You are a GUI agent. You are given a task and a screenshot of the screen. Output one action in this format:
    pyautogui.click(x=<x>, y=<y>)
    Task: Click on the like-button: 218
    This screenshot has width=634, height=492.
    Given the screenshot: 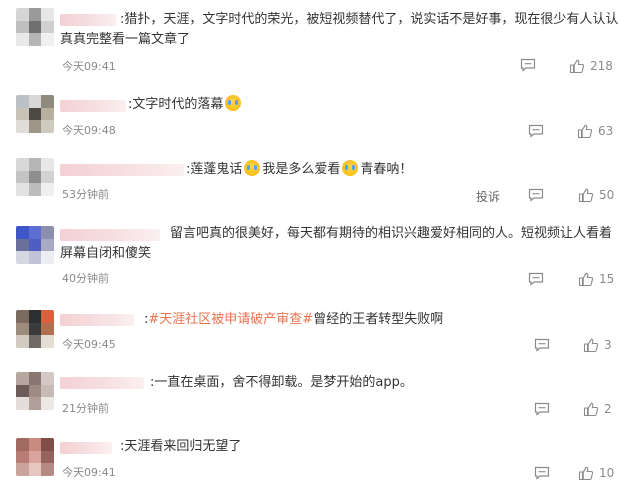 What is the action you would take?
    pyautogui.click(x=591, y=66)
    